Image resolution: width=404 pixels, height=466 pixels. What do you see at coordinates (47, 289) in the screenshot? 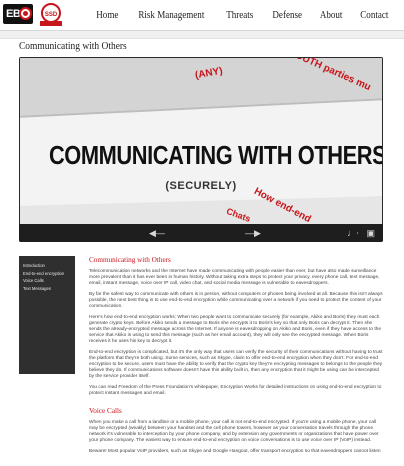
I see `sidebar-item-text-messages: Text Messages` at bounding box center [47, 289].